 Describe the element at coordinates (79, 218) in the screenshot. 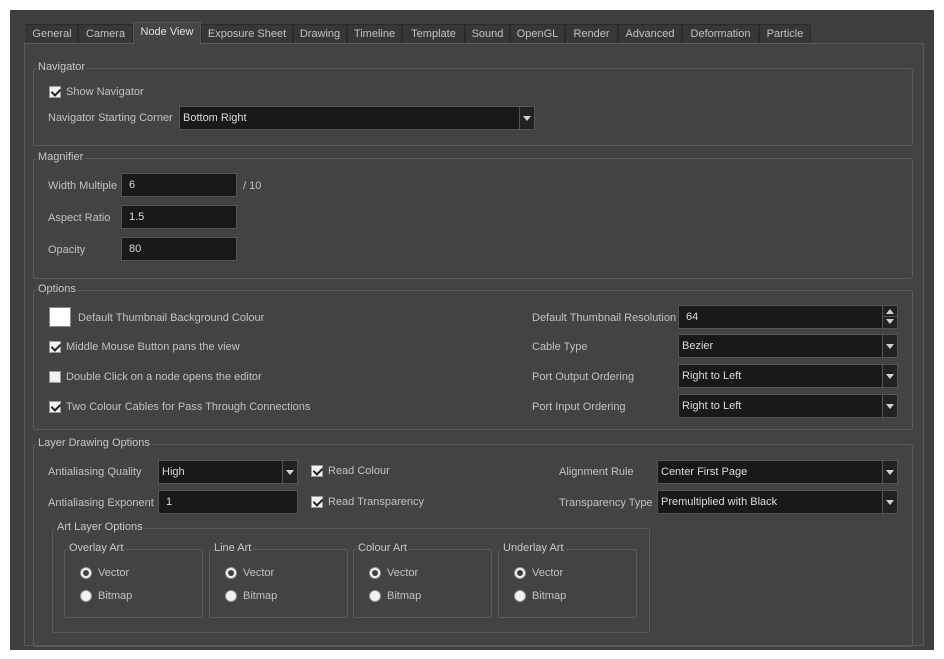

I see `aspect-ratio-label: Aspect Ratio` at that location.